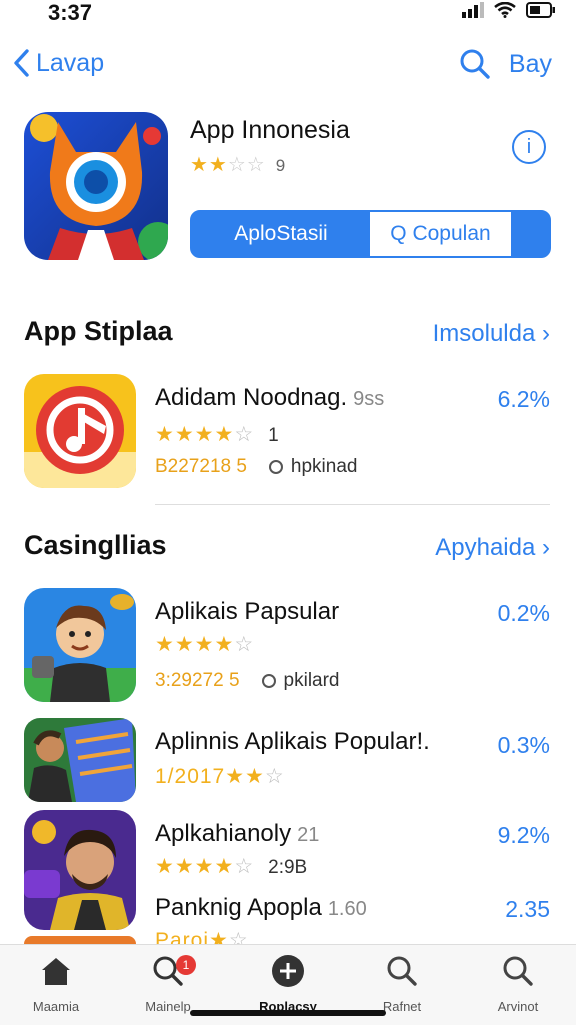  What do you see at coordinates (324, 466) in the screenshot?
I see `app-tag-label: hpkinad` at bounding box center [324, 466].